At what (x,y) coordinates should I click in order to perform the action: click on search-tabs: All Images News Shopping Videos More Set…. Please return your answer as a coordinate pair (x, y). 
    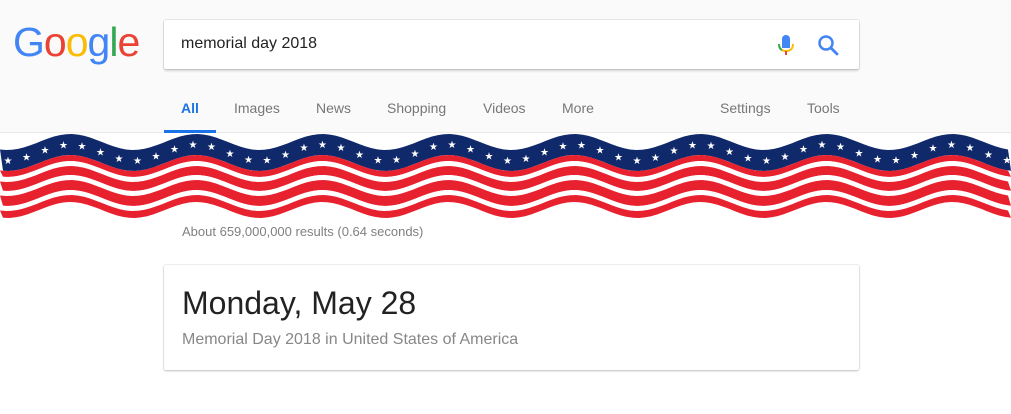
    Looking at the image, I should click on (505, 109).